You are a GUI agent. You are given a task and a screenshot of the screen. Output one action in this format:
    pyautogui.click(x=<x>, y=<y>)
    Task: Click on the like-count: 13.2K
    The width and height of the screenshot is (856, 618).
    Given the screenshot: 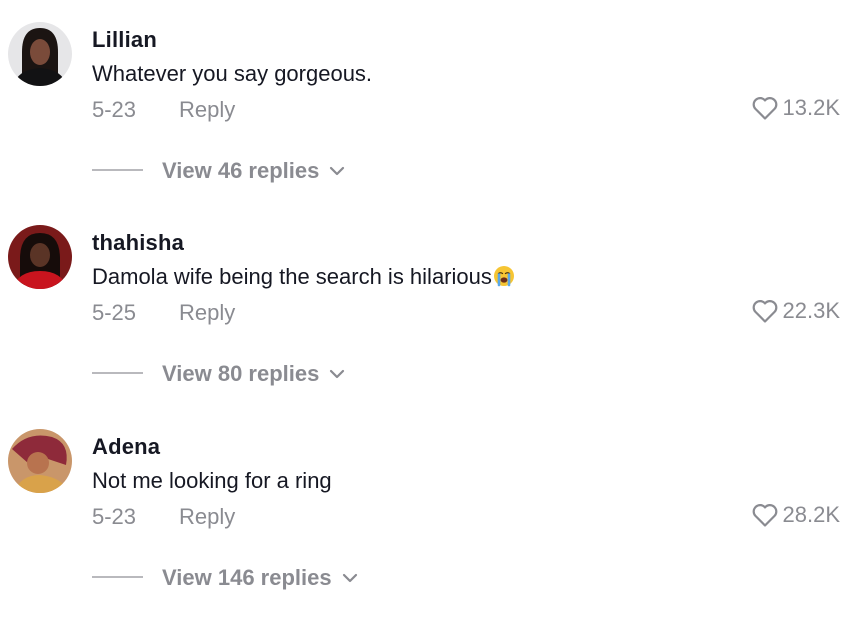 What is the action you would take?
    pyautogui.click(x=811, y=107)
    